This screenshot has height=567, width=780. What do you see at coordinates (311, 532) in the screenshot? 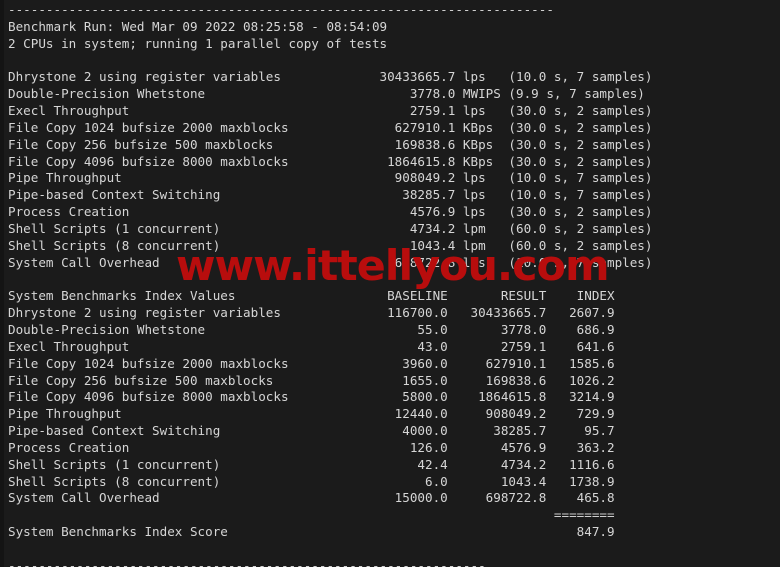
I see `index-score-line: System Benchmarks Index Score 847.9` at bounding box center [311, 532].